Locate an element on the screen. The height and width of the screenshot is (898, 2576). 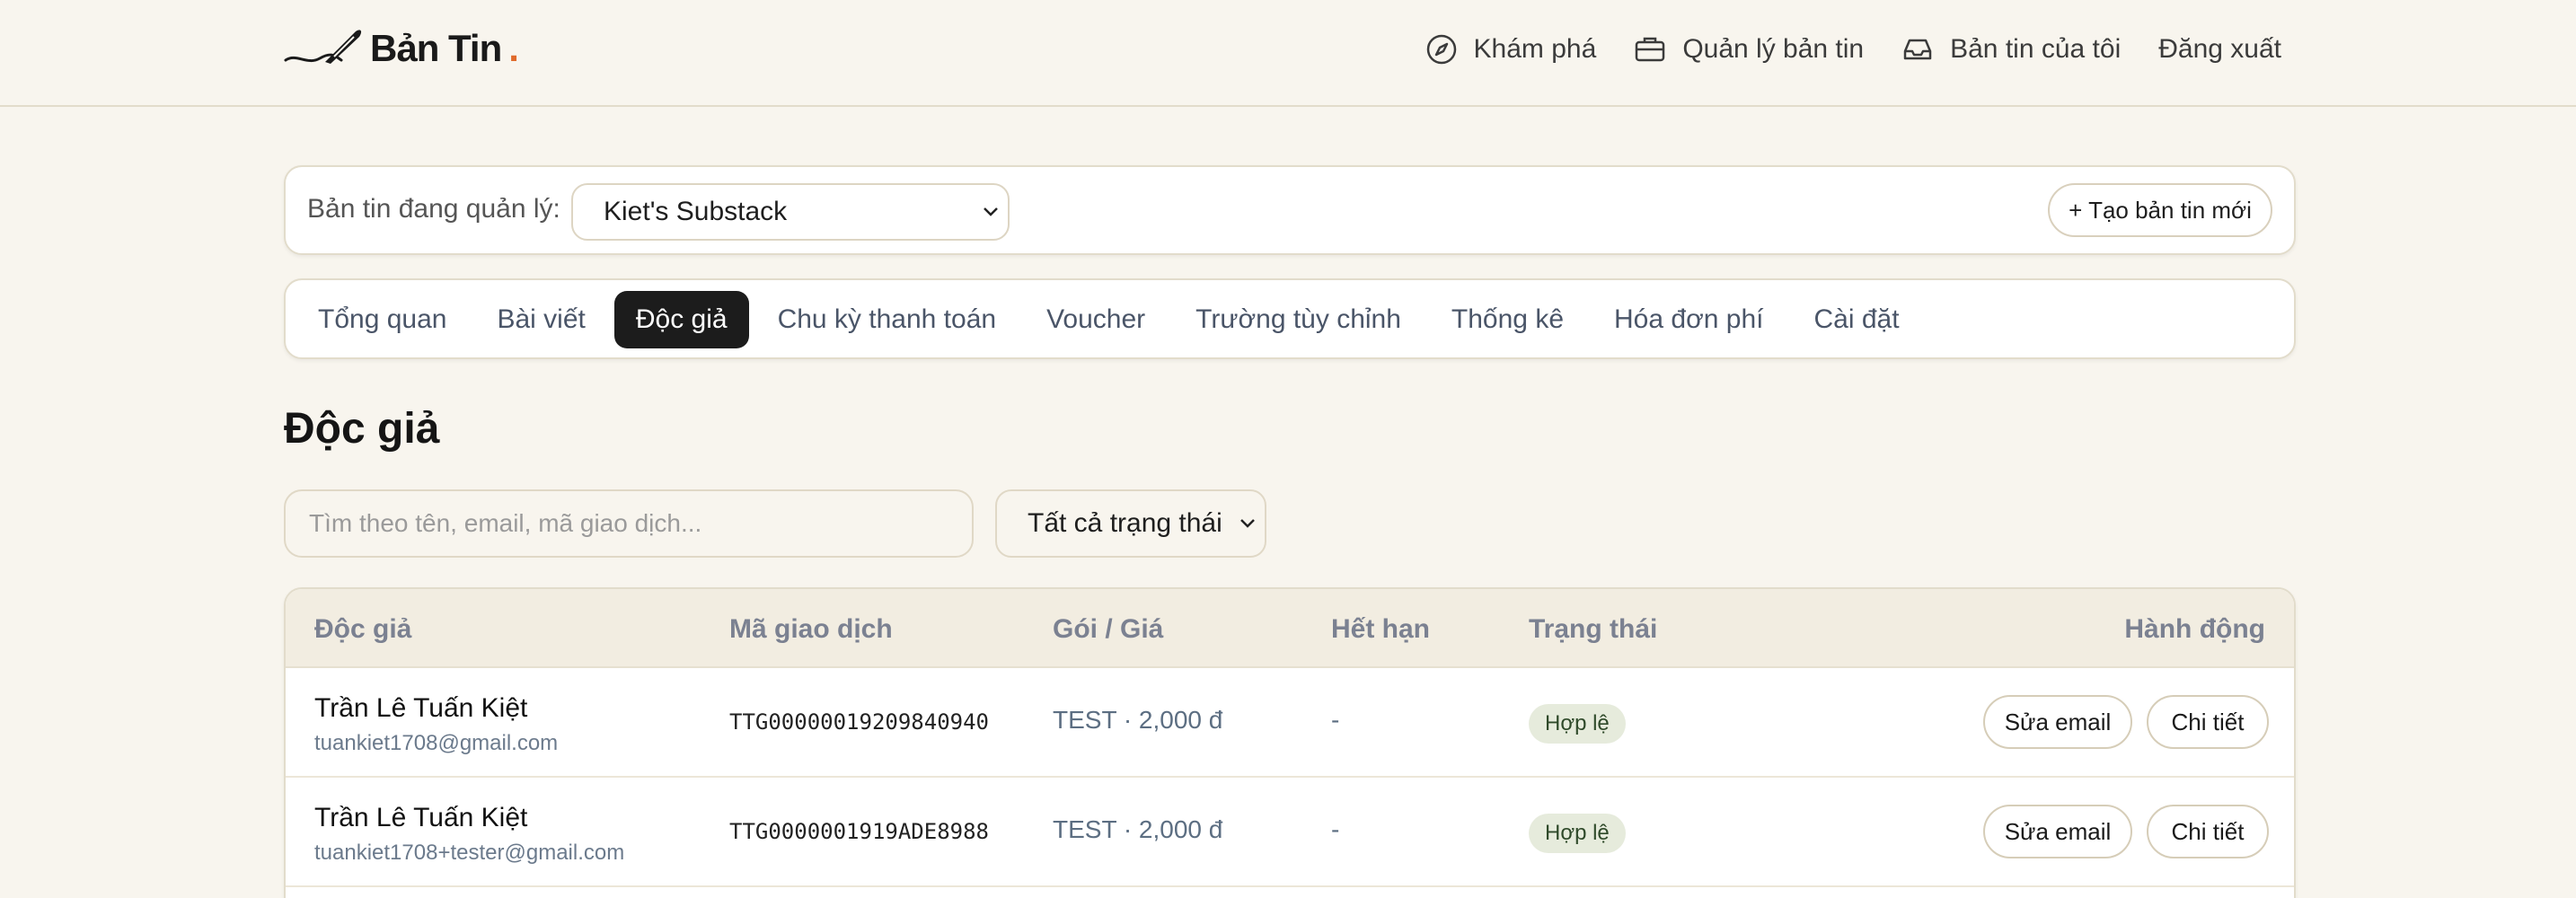
compass-icon is located at coordinates (1441, 49).